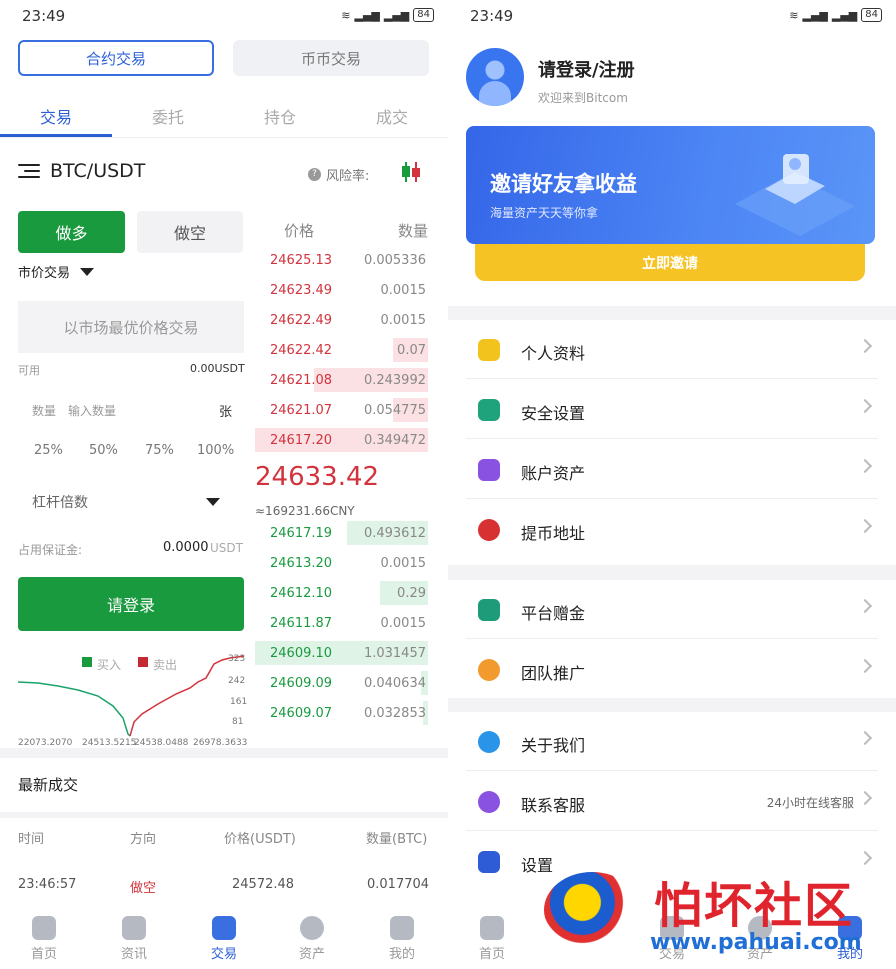  What do you see at coordinates (670, 185) in the screenshot?
I see `invite-banner: 邀请好友拿收益 海量资产天天等你拿` at bounding box center [670, 185].